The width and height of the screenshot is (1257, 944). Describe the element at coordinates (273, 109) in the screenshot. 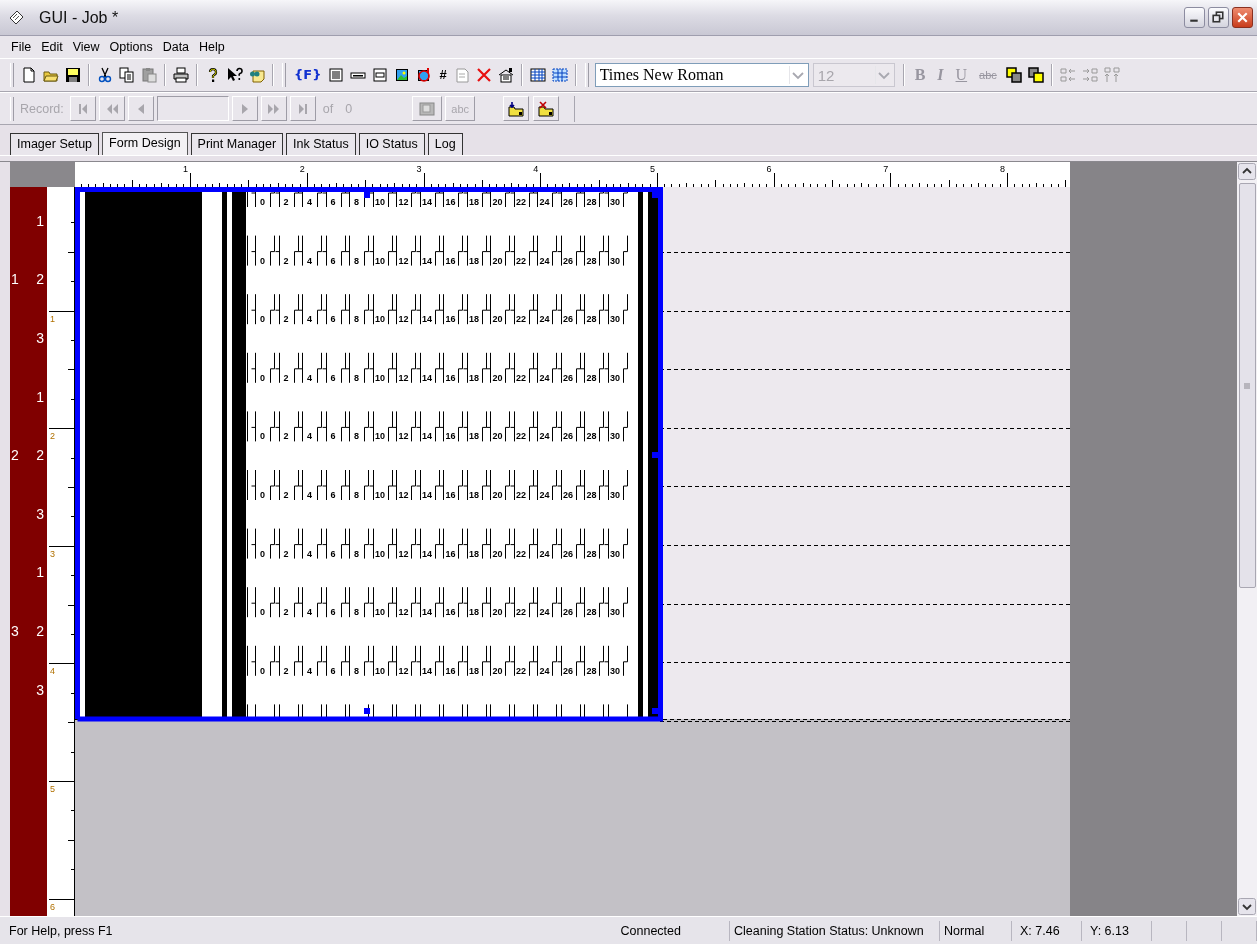

I see `next-page-button` at that location.